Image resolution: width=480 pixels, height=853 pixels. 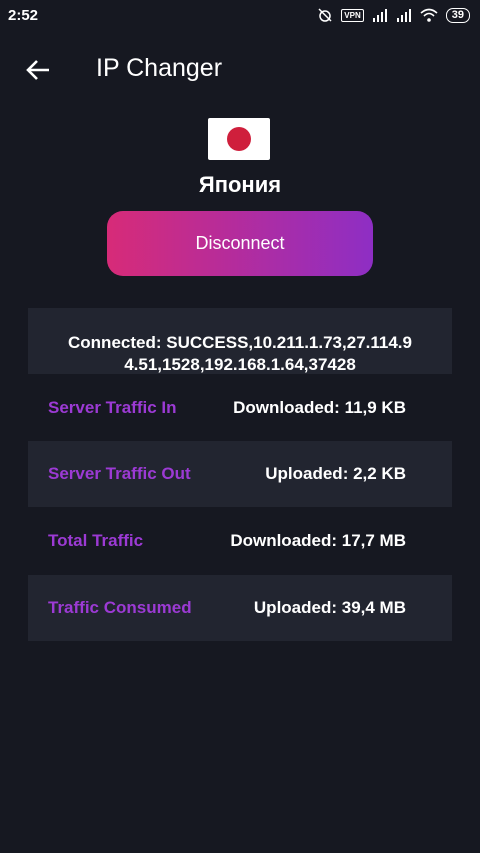 What do you see at coordinates (240, 70) in the screenshot?
I see `app-bar: IP Changer` at bounding box center [240, 70].